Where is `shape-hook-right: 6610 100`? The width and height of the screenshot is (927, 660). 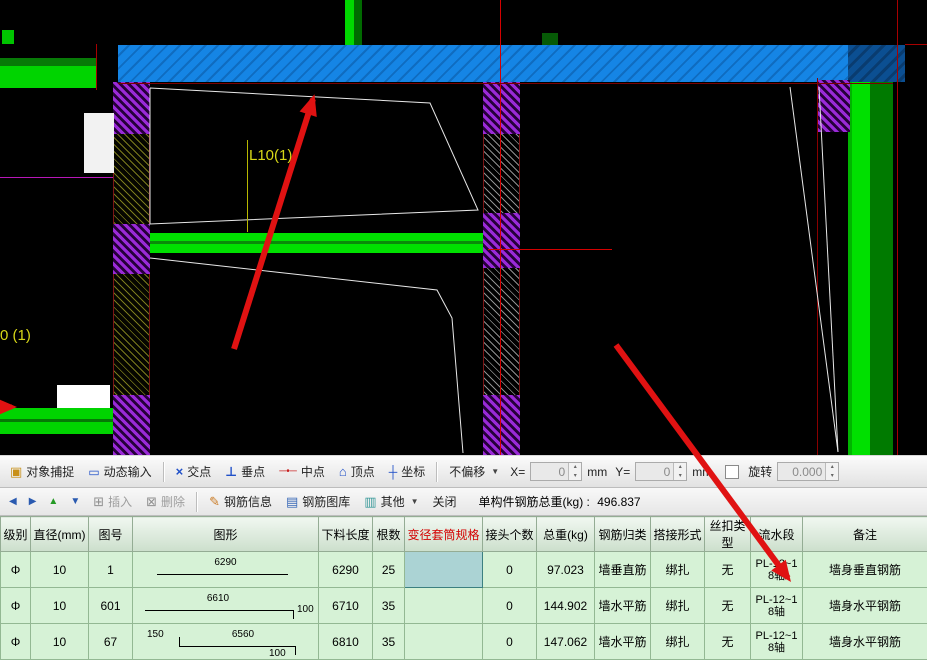
shape-hook-right: 6610 100 is located at coordinates (225, 605).